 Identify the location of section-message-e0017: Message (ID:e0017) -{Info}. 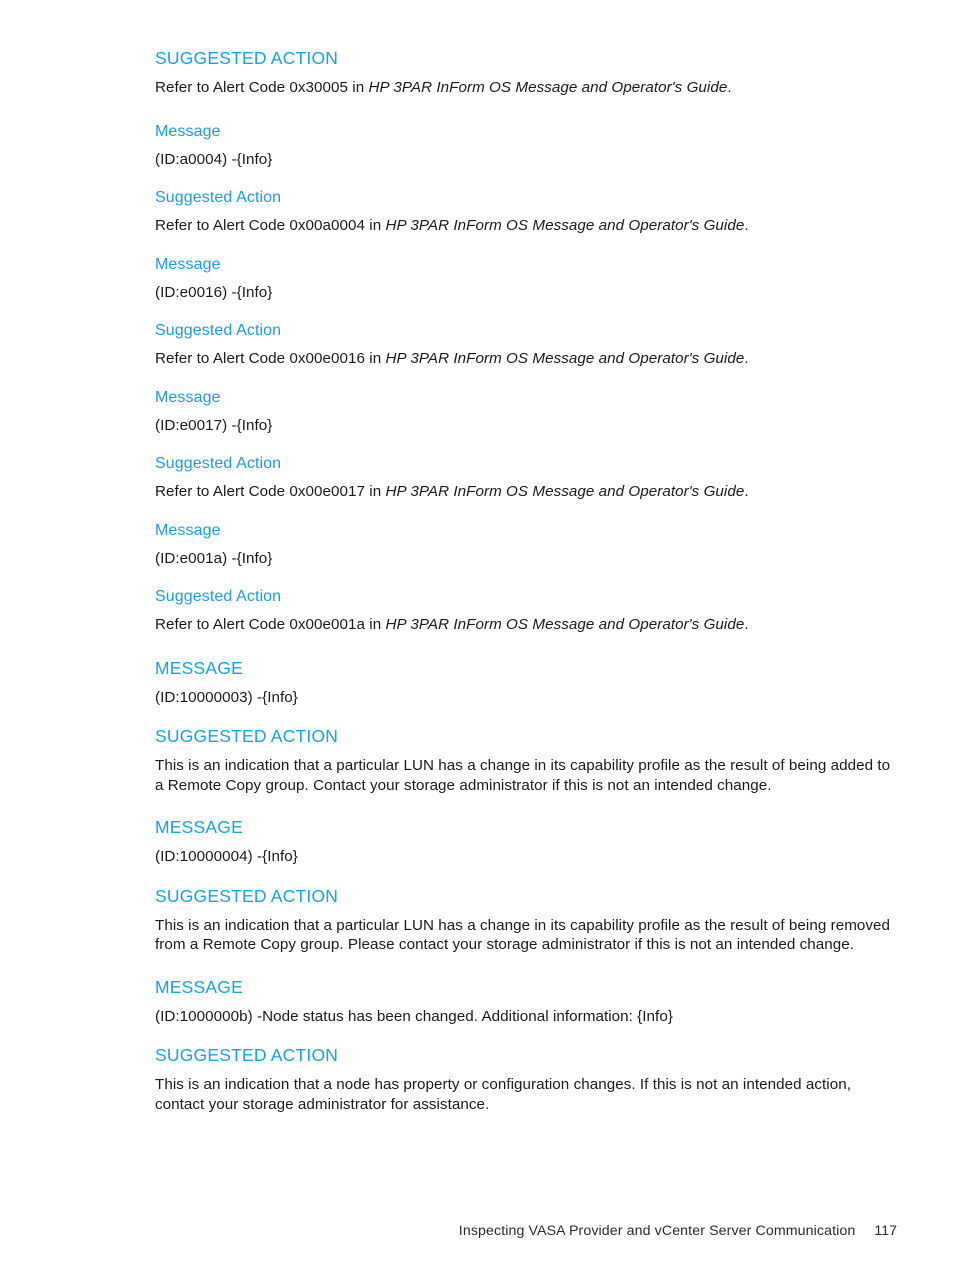
(526, 412).